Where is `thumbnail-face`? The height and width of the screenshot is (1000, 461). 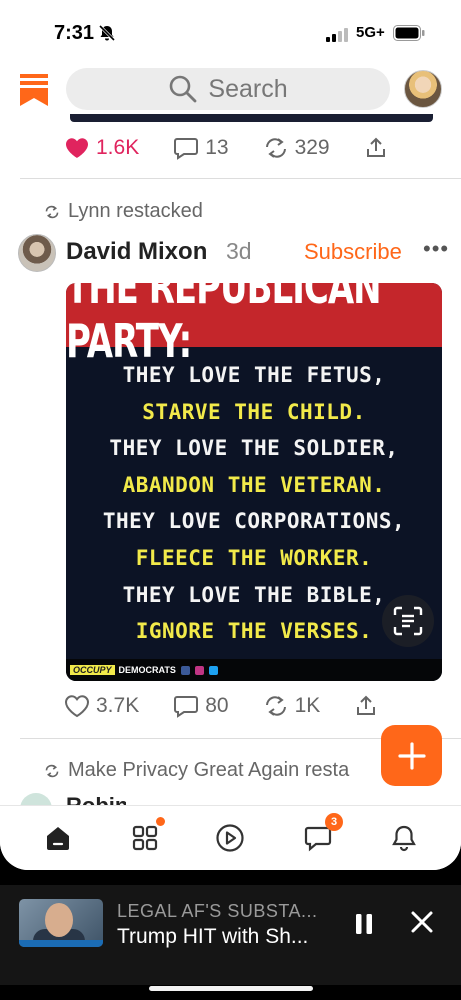
thumbnail-face is located at coordinates (59, 920).